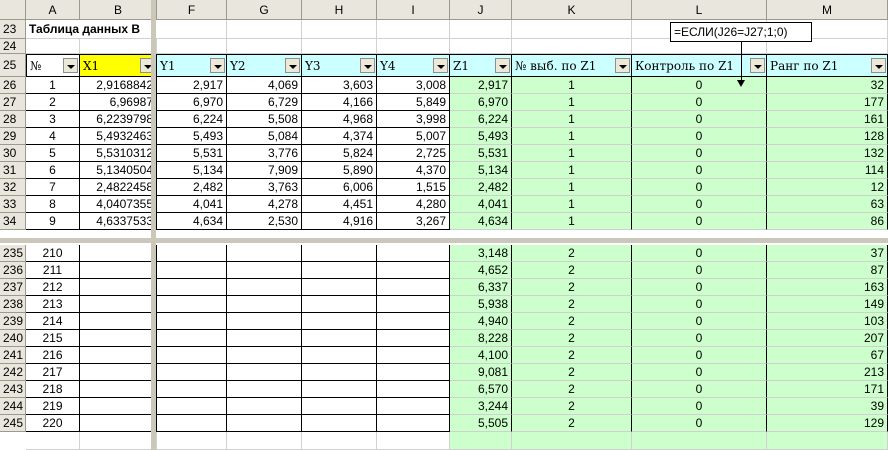 Image resolution: width=888 pixels, height=450 pixels. I want to click on data-cell: 4,968, so click(339, 119).